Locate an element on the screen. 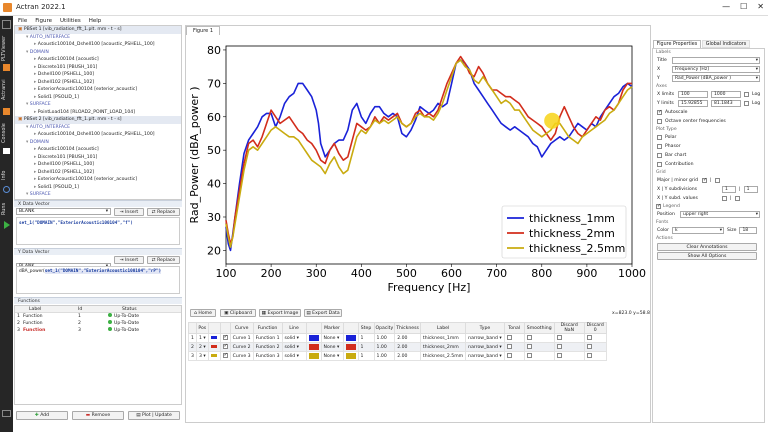 The width and height of the screenshot is (768, 432). function-row: 1 Function 1 Up-To-Date is located at coordinates (98, 316).